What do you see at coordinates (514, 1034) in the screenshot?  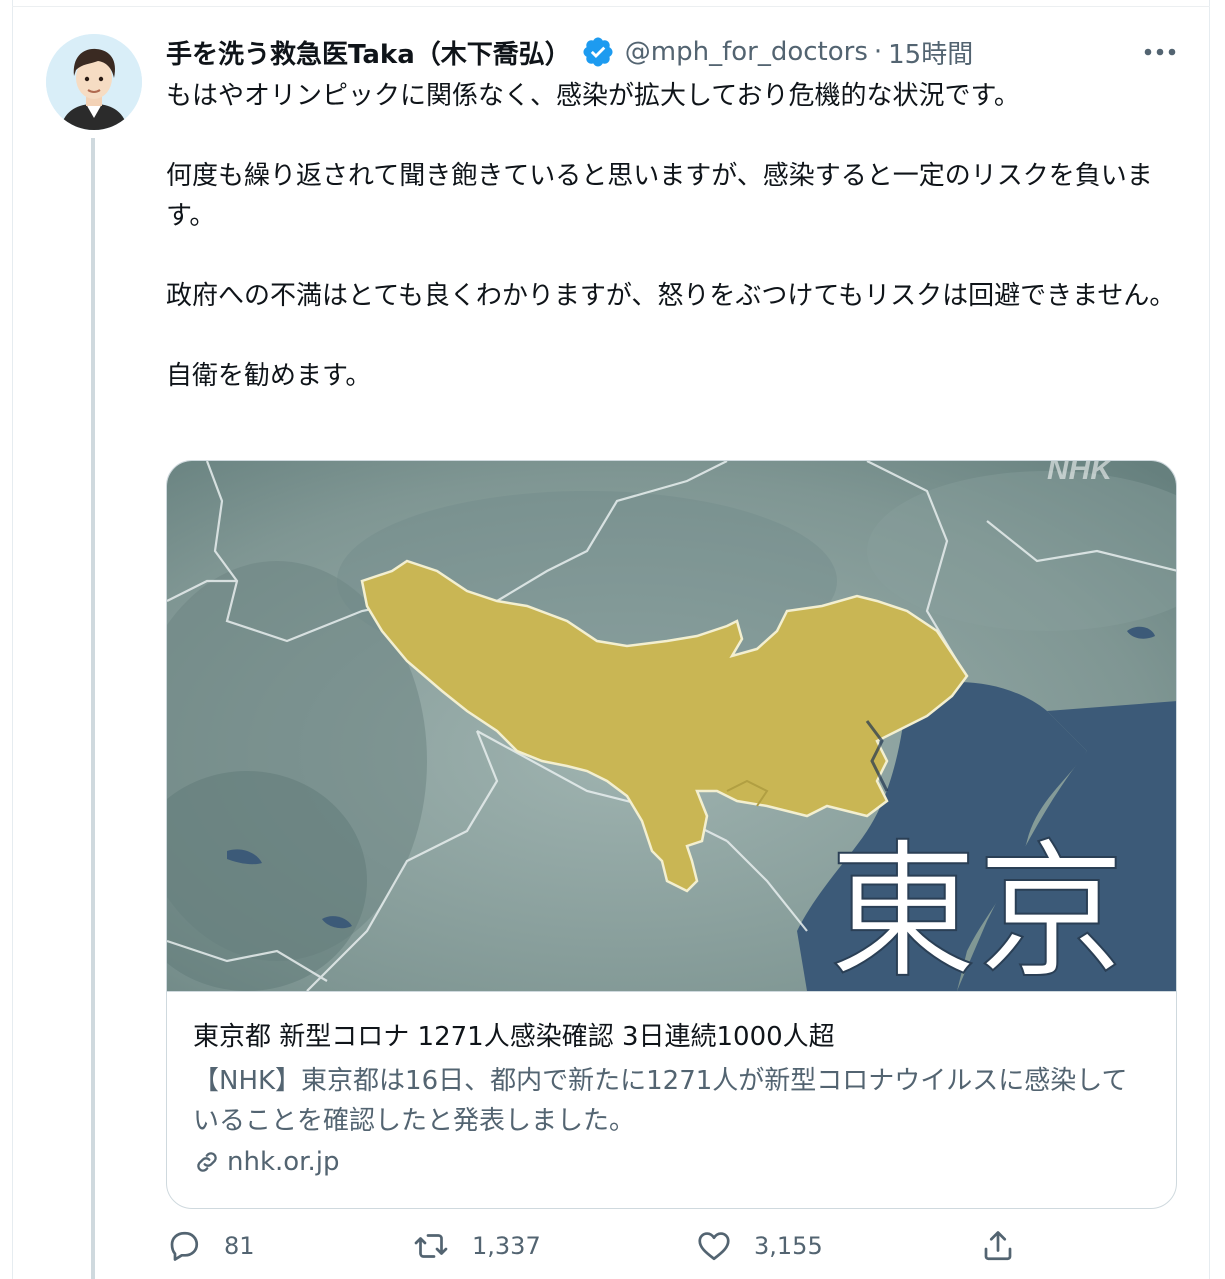 I see `card-title: 東京都 新型コロナ 1271人感染確認 3日連続1000人超` at bounding box center [514, 1034].